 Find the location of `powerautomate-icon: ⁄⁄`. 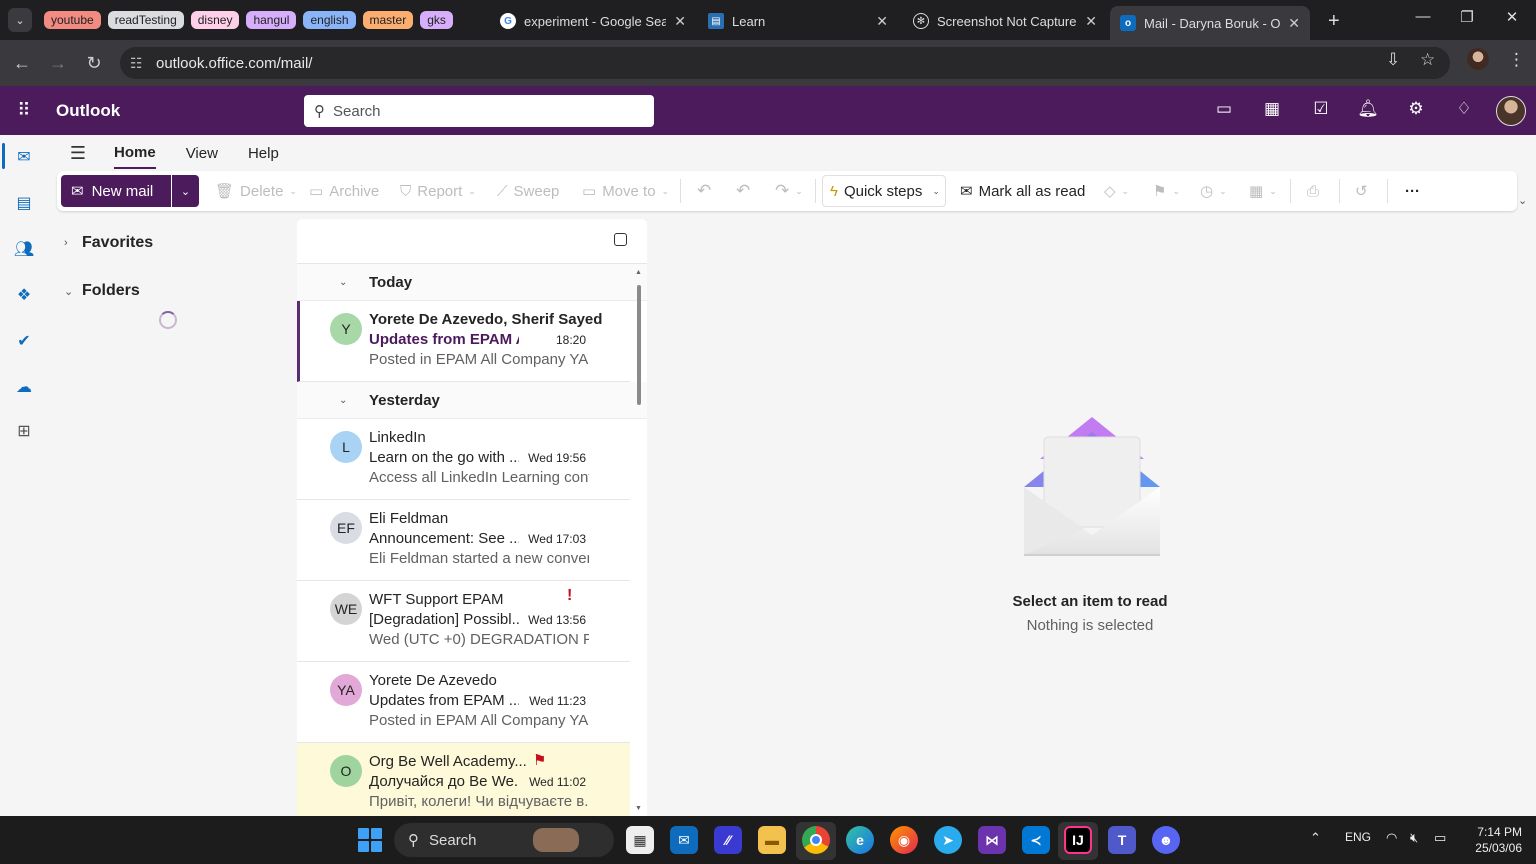

powerautomate-icon: ⁄⁄ is located at coordinates (728, 840).